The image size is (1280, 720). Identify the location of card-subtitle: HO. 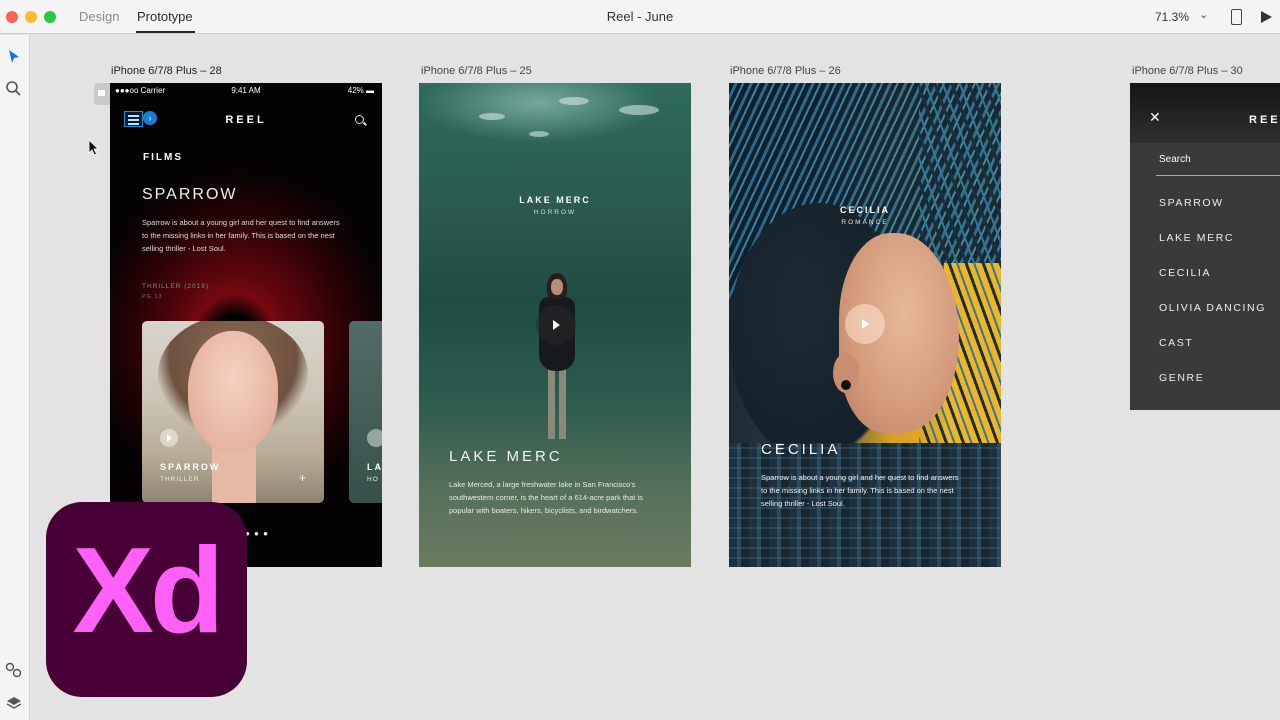
(373, 479).